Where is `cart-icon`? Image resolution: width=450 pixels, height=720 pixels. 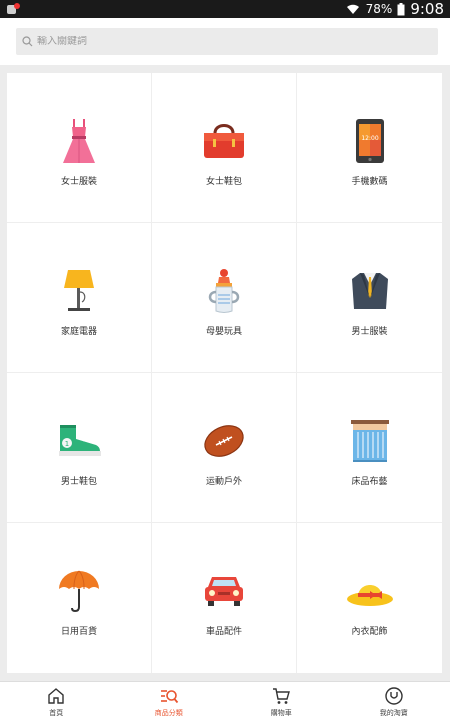 cart-icon is located at coordinates (282, 696).